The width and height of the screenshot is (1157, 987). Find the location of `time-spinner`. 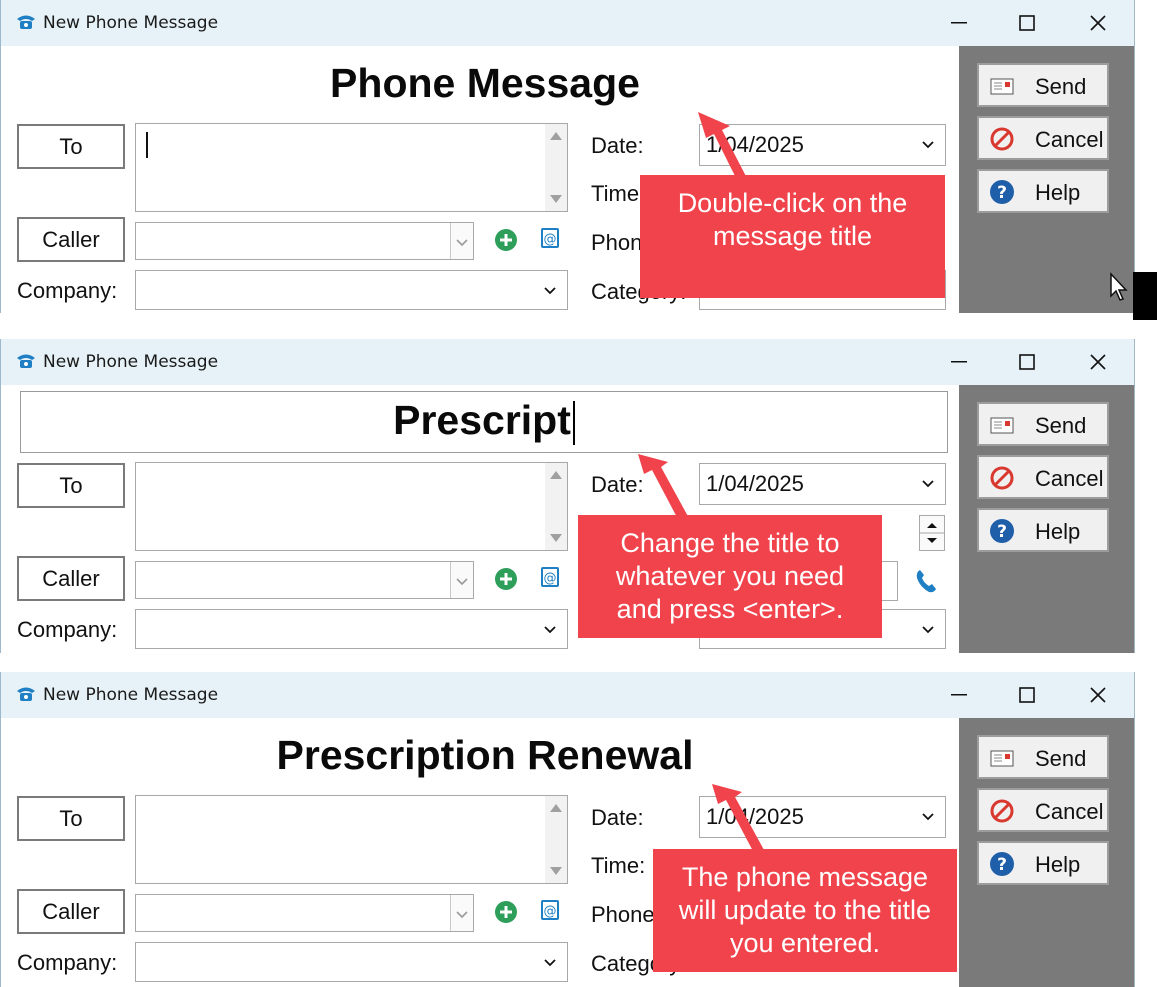

time-spinner is located at coordinates (932, 533).